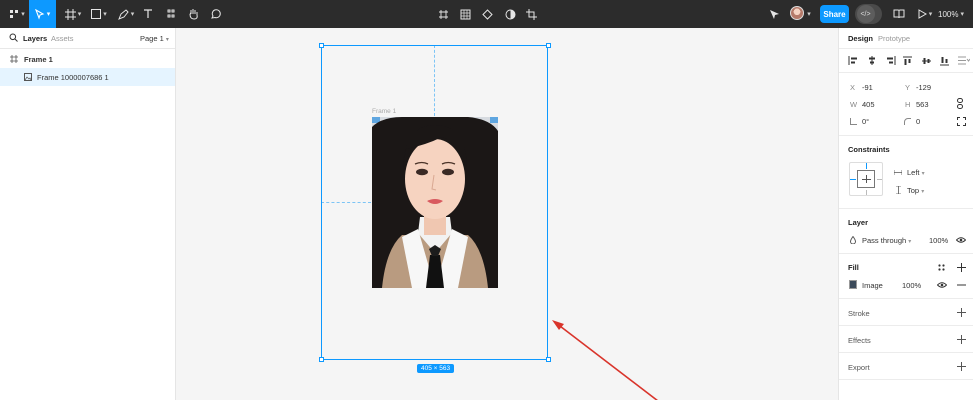 The height and width of the screenshot is (400, 973). Describe the element at coordinates (899, 14) in the screenshot. I see `library-button` at that location.